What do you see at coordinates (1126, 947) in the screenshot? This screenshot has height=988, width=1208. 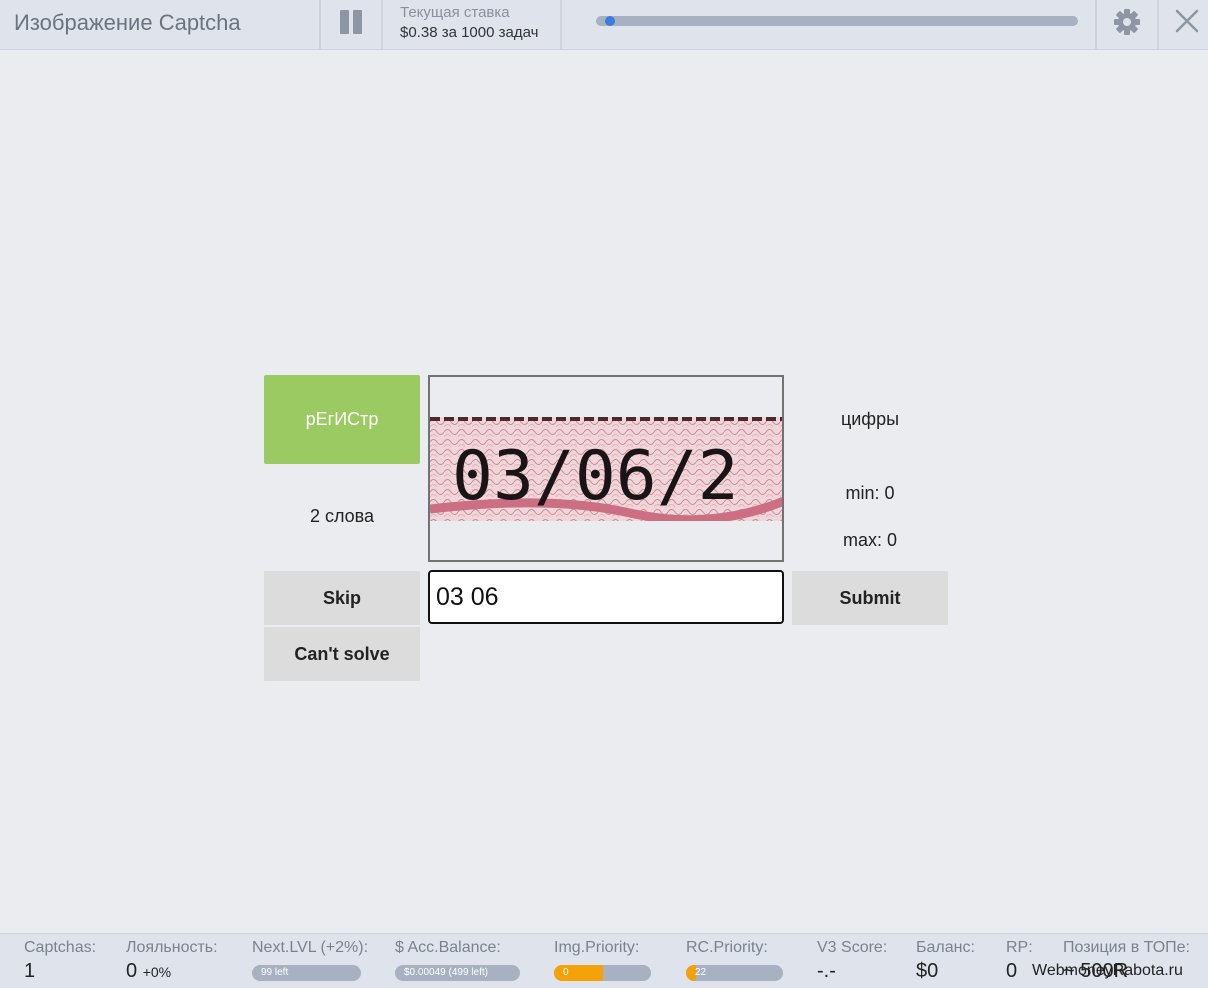 I see `stat-label: Позиция в ТОПе:` at bounding box center [1126, 947].